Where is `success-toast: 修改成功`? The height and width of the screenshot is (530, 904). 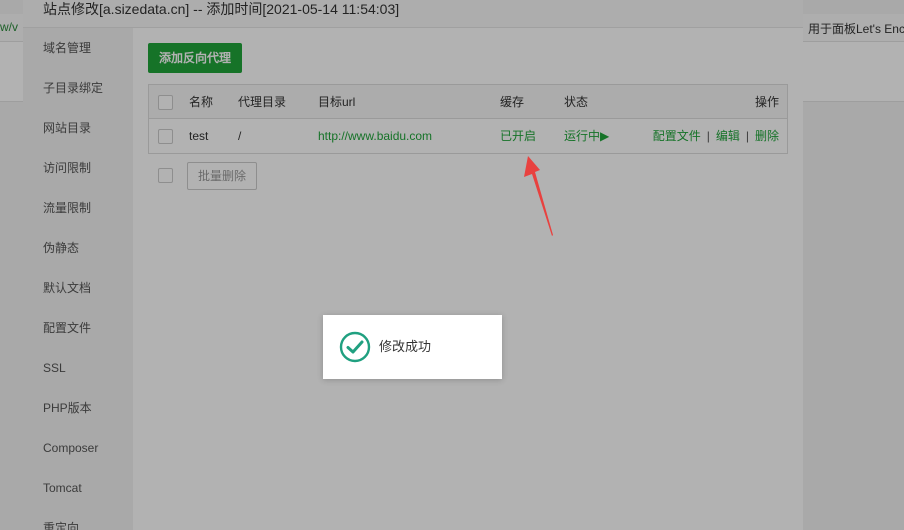
success-toast: 修改成功 is located at coordinates (412, 347).